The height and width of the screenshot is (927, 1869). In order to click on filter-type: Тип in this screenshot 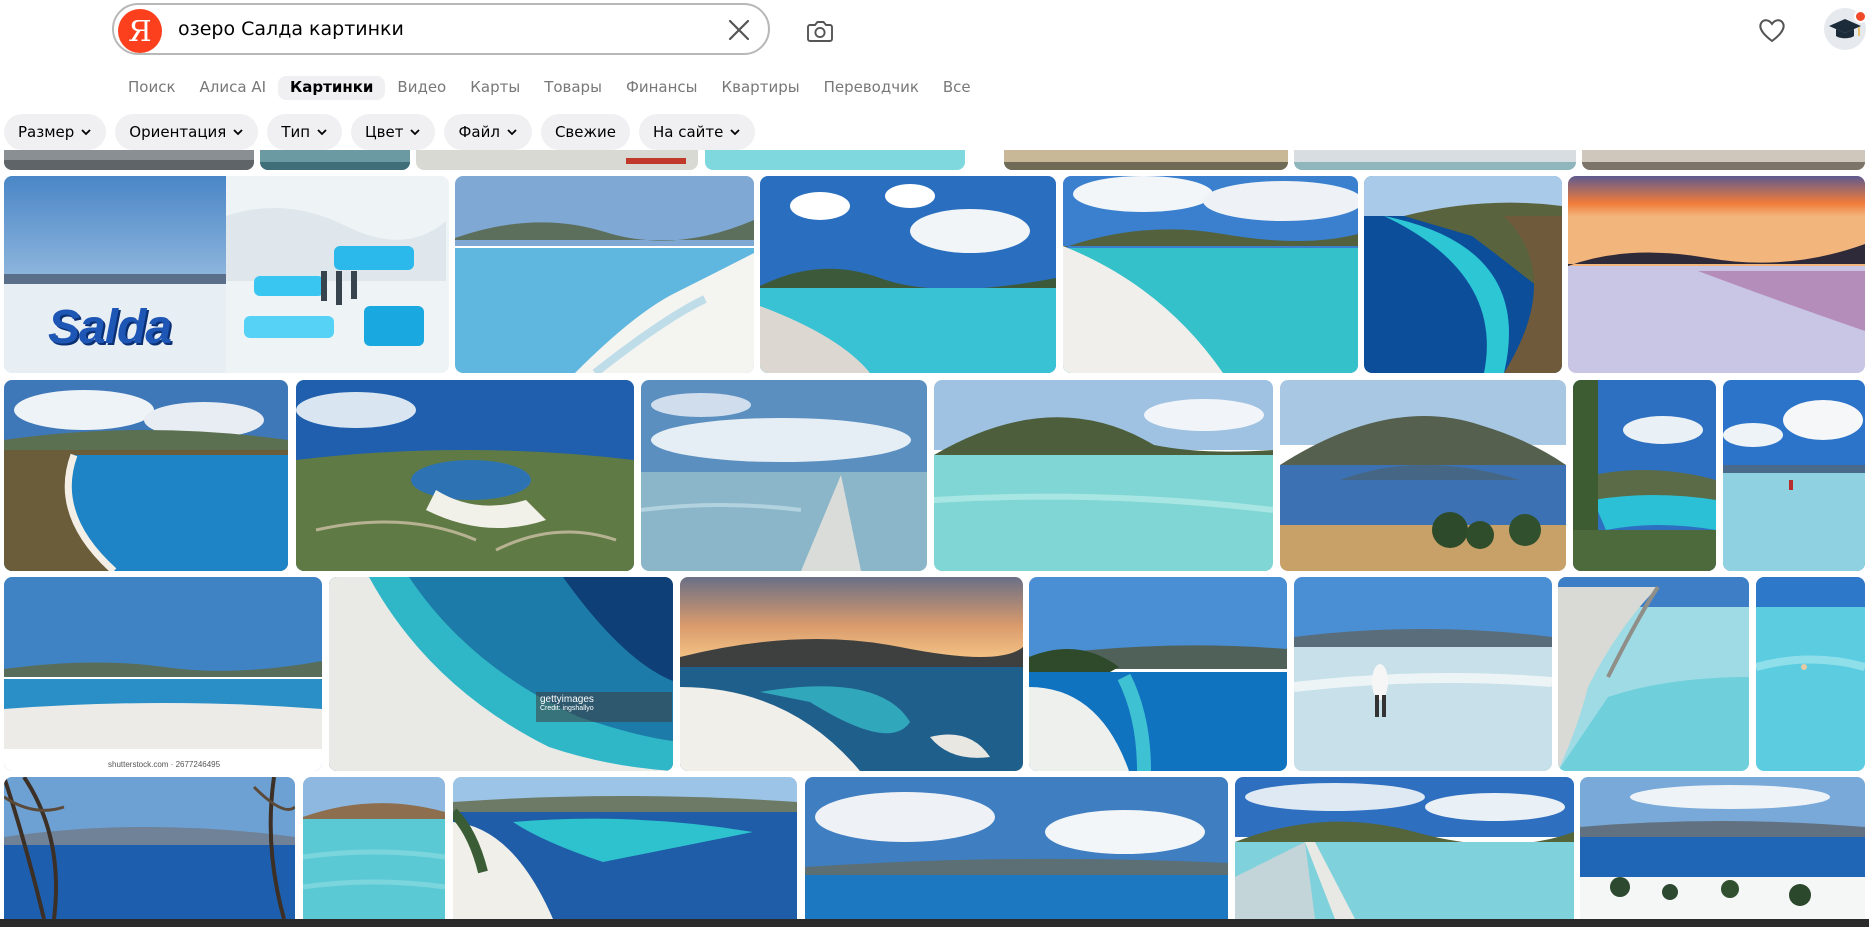, I will do `click(305, 132)`.